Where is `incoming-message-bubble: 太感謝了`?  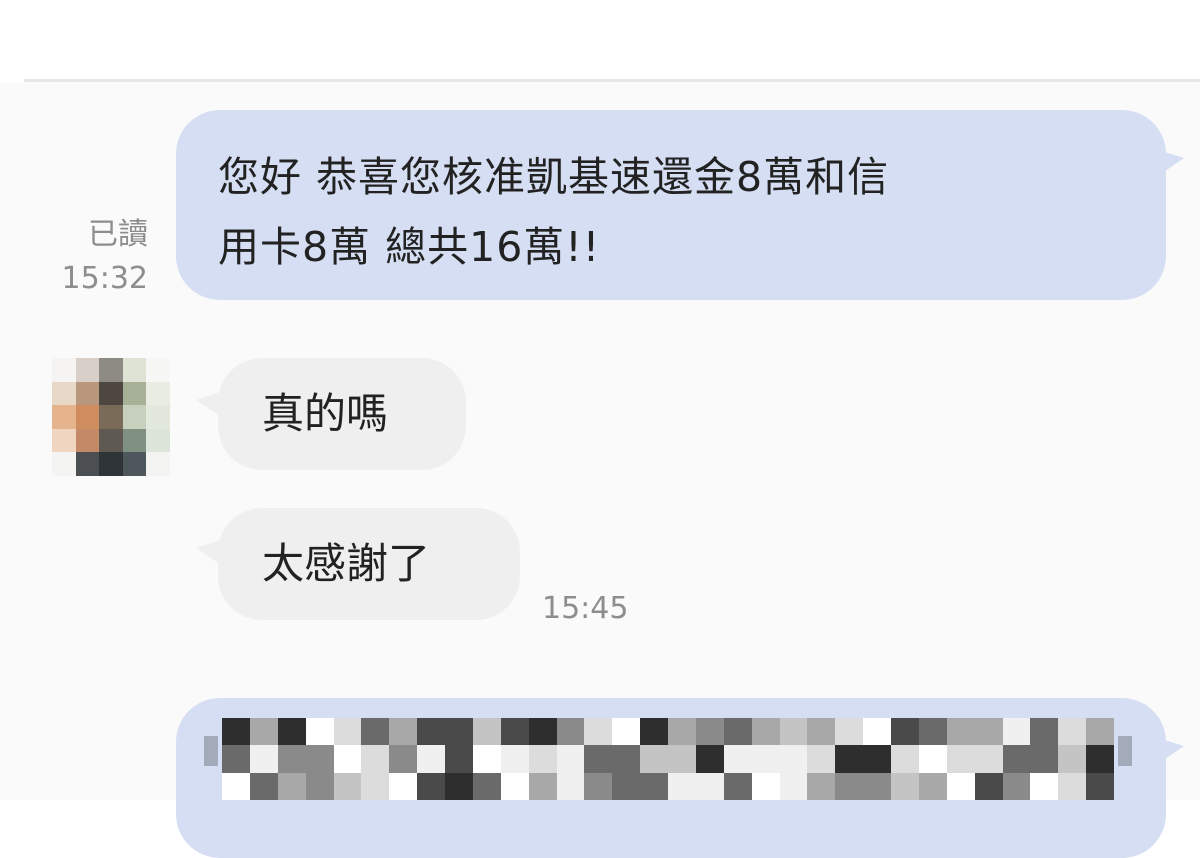
incoming-message-bubble: 太感謝了 is located at coordinates (369, 564).